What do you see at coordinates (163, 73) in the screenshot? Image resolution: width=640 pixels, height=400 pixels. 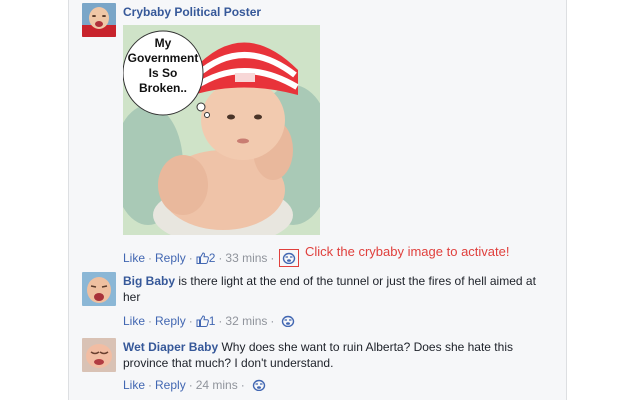 I see `caption-line-3: Is So` at bounding box center [163, 73].